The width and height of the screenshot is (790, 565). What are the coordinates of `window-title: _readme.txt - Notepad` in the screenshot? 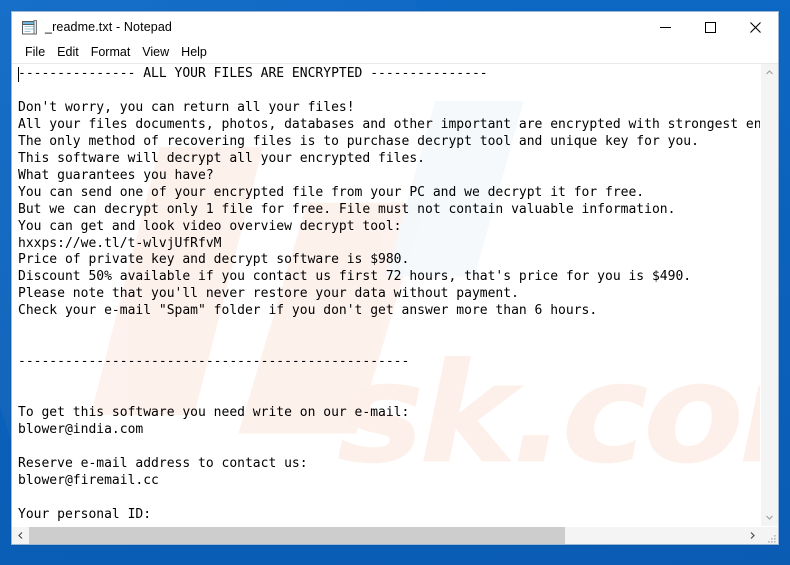 It's located at (108, 27).